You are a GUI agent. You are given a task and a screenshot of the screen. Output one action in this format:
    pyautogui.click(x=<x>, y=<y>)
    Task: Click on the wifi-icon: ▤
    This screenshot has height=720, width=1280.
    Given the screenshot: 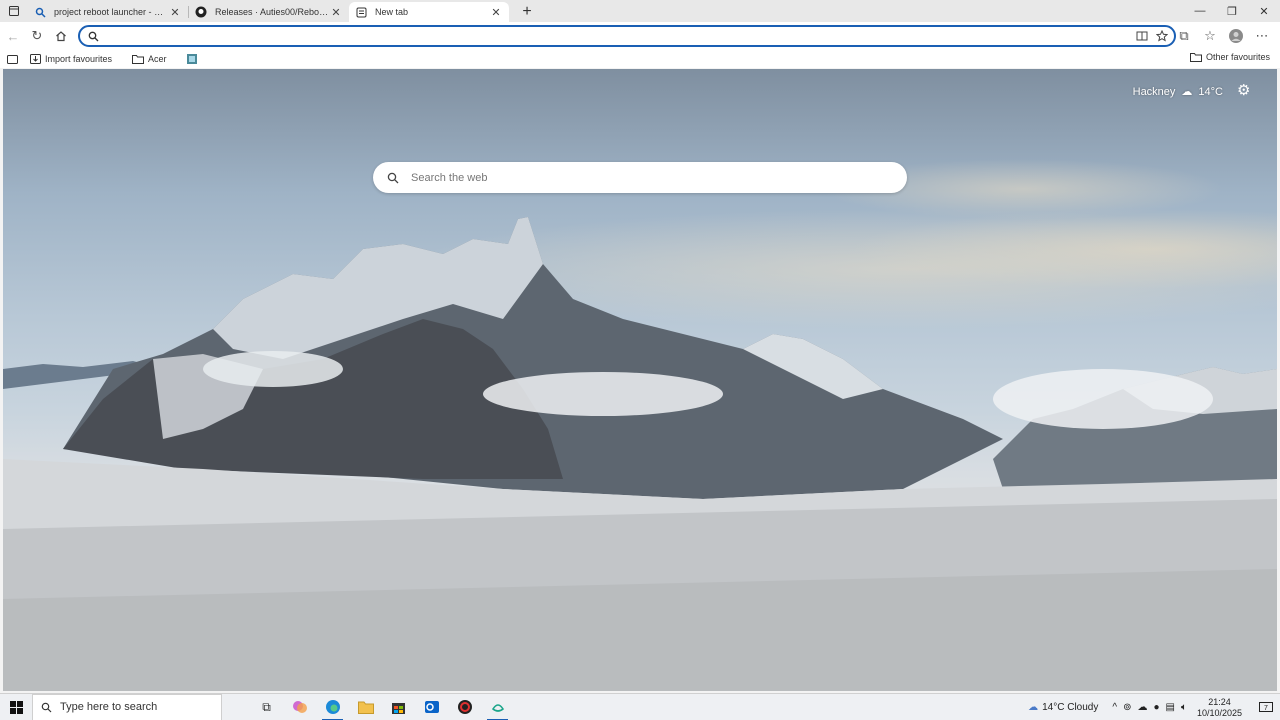 What is the action you would take?
    pyautogui.click(x=1170, y=707)
    